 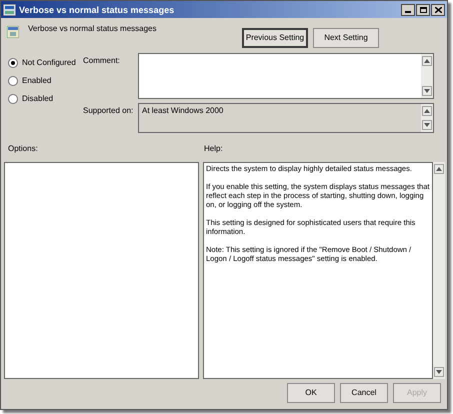 I want to click on maximize-button, so click(x=423, y=10).